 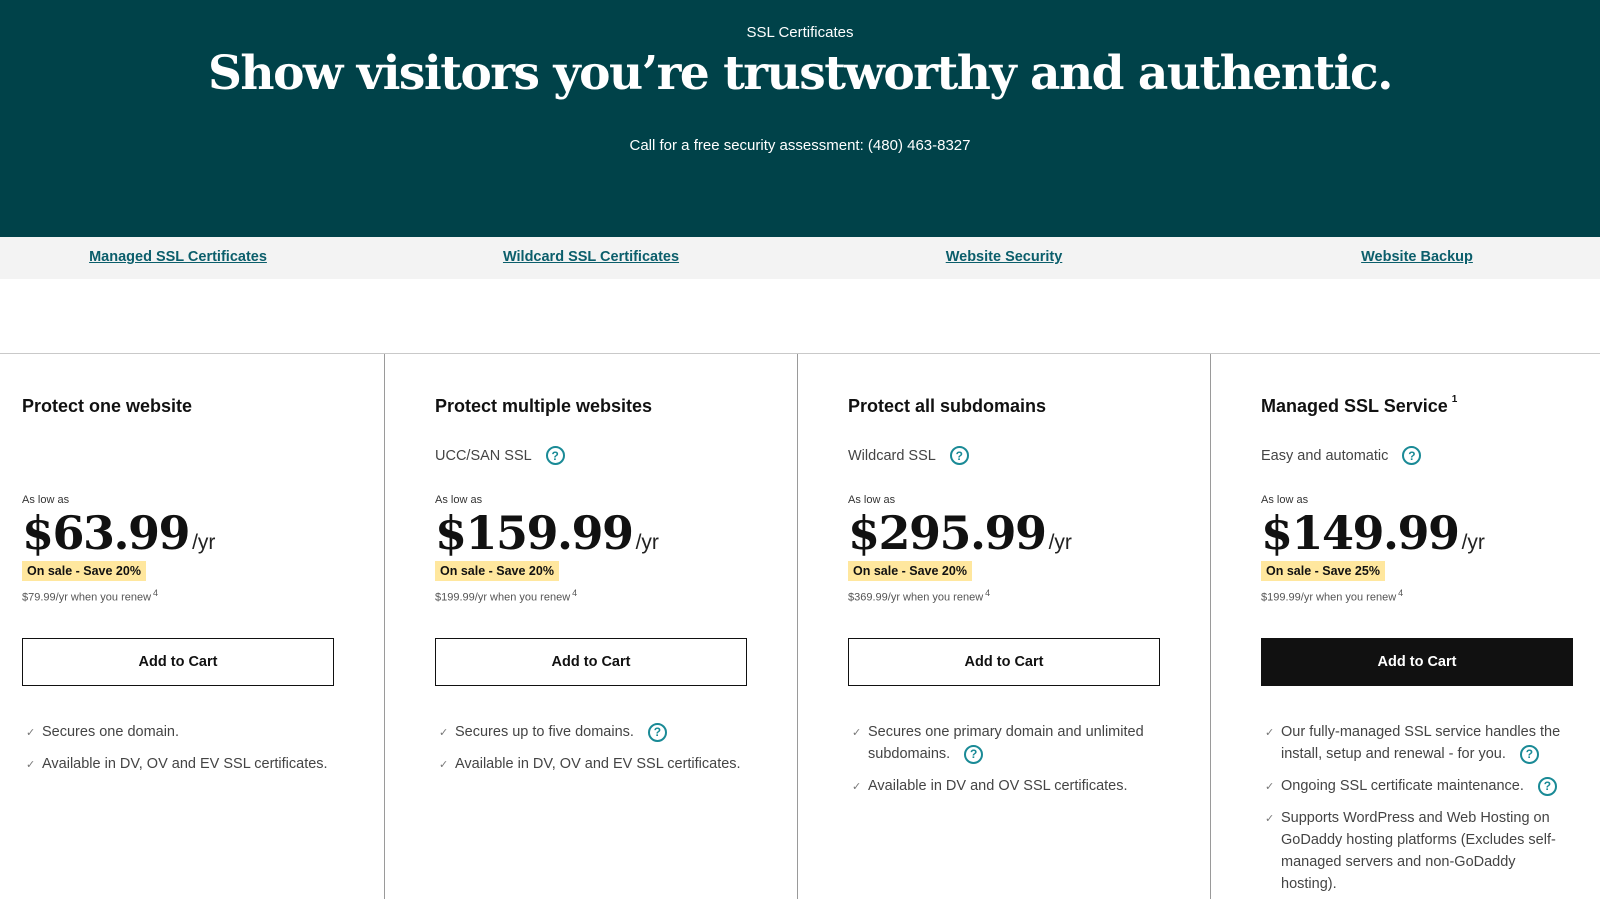 I want to click on price-row: $295.99/yr, so click(x=960, y=533).